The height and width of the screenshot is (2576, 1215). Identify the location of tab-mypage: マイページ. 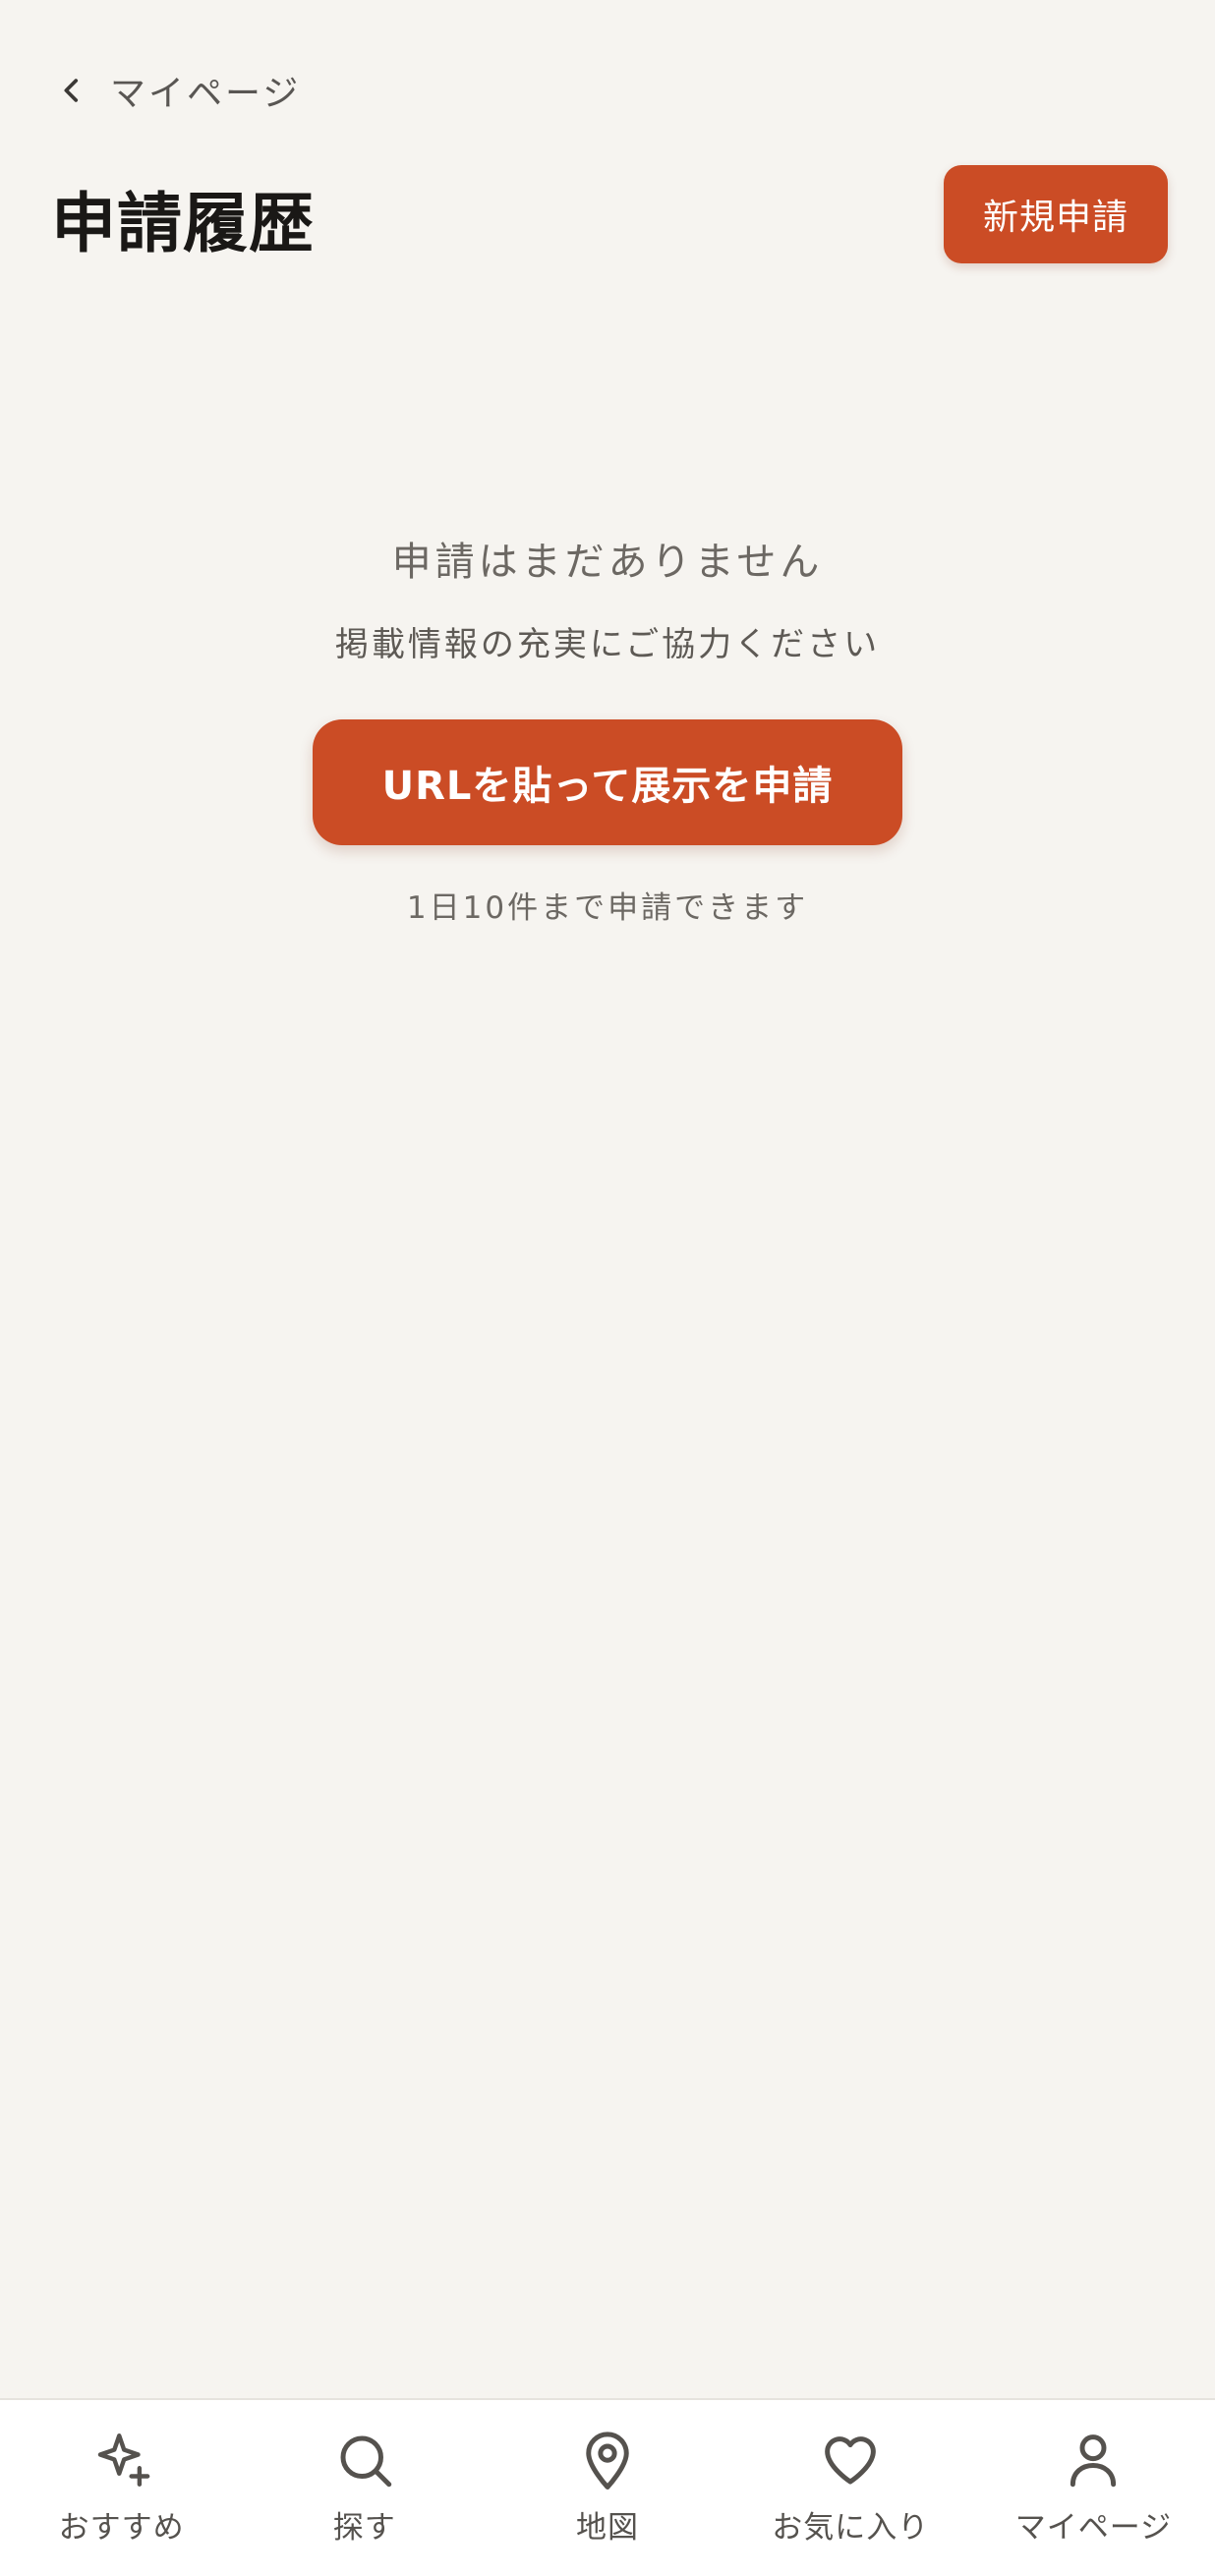
(1093, 2488).